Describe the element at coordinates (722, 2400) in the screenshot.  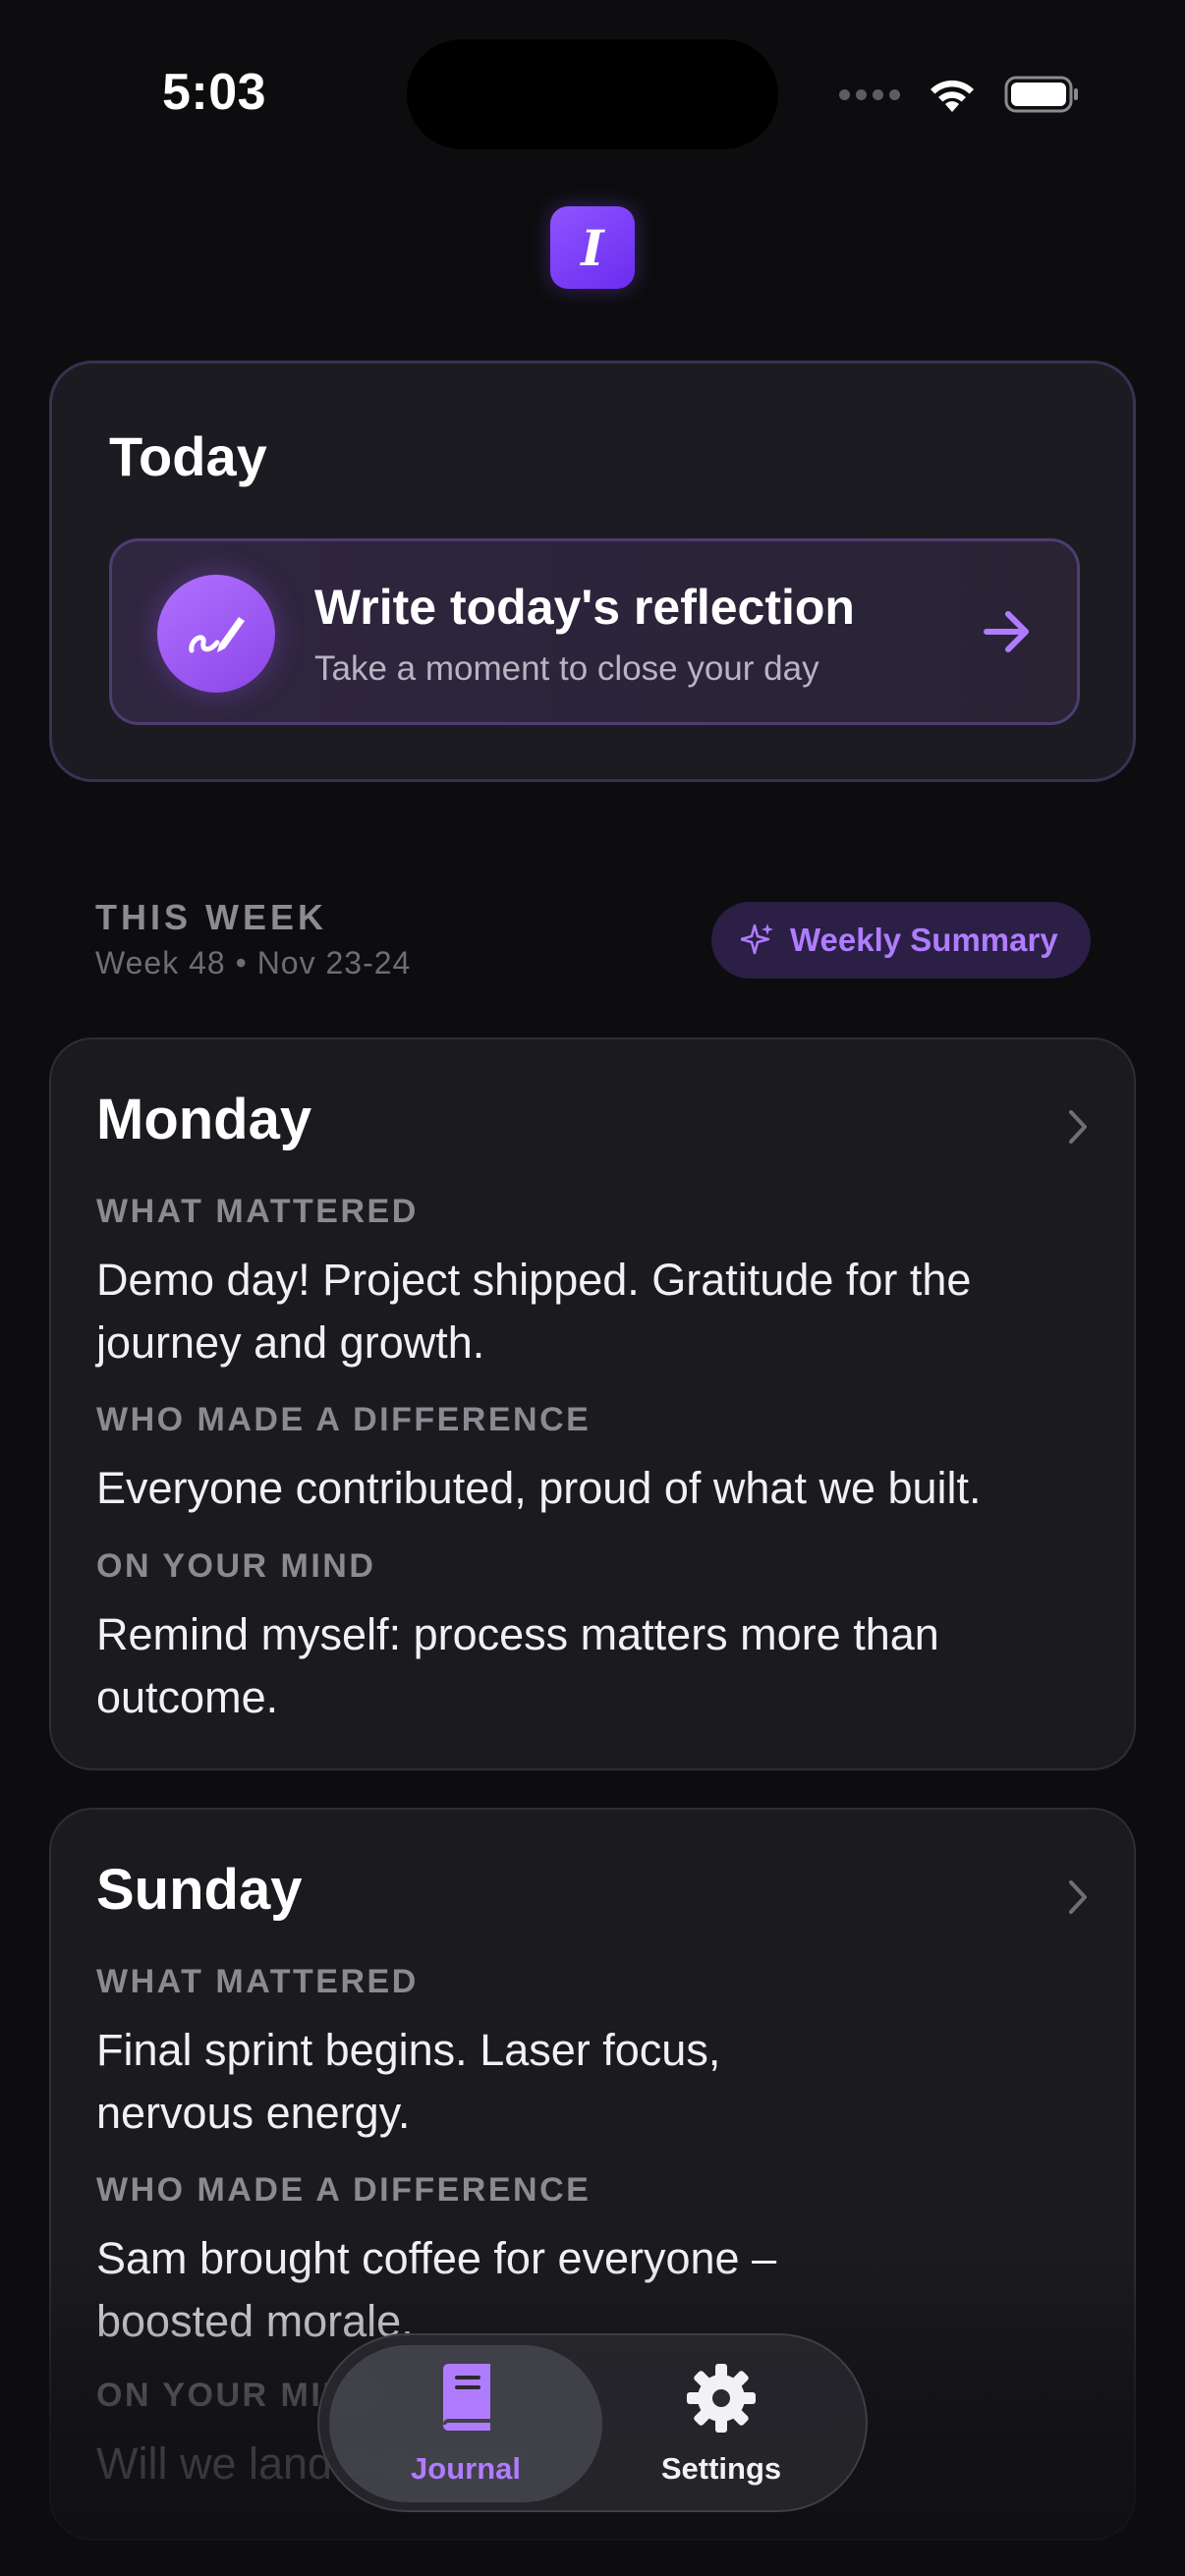
I see `gear-icon` at that location.